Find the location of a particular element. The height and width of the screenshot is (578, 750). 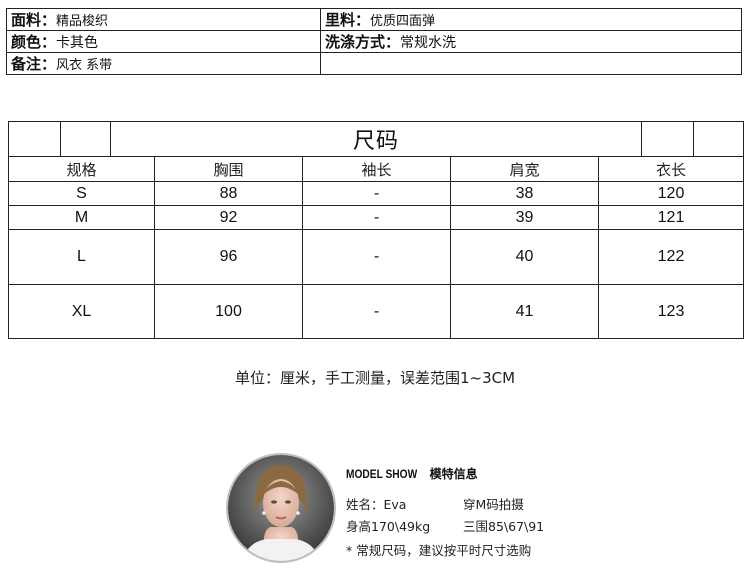

size-title-row: 尺码 is located at coordinates (376, 139).